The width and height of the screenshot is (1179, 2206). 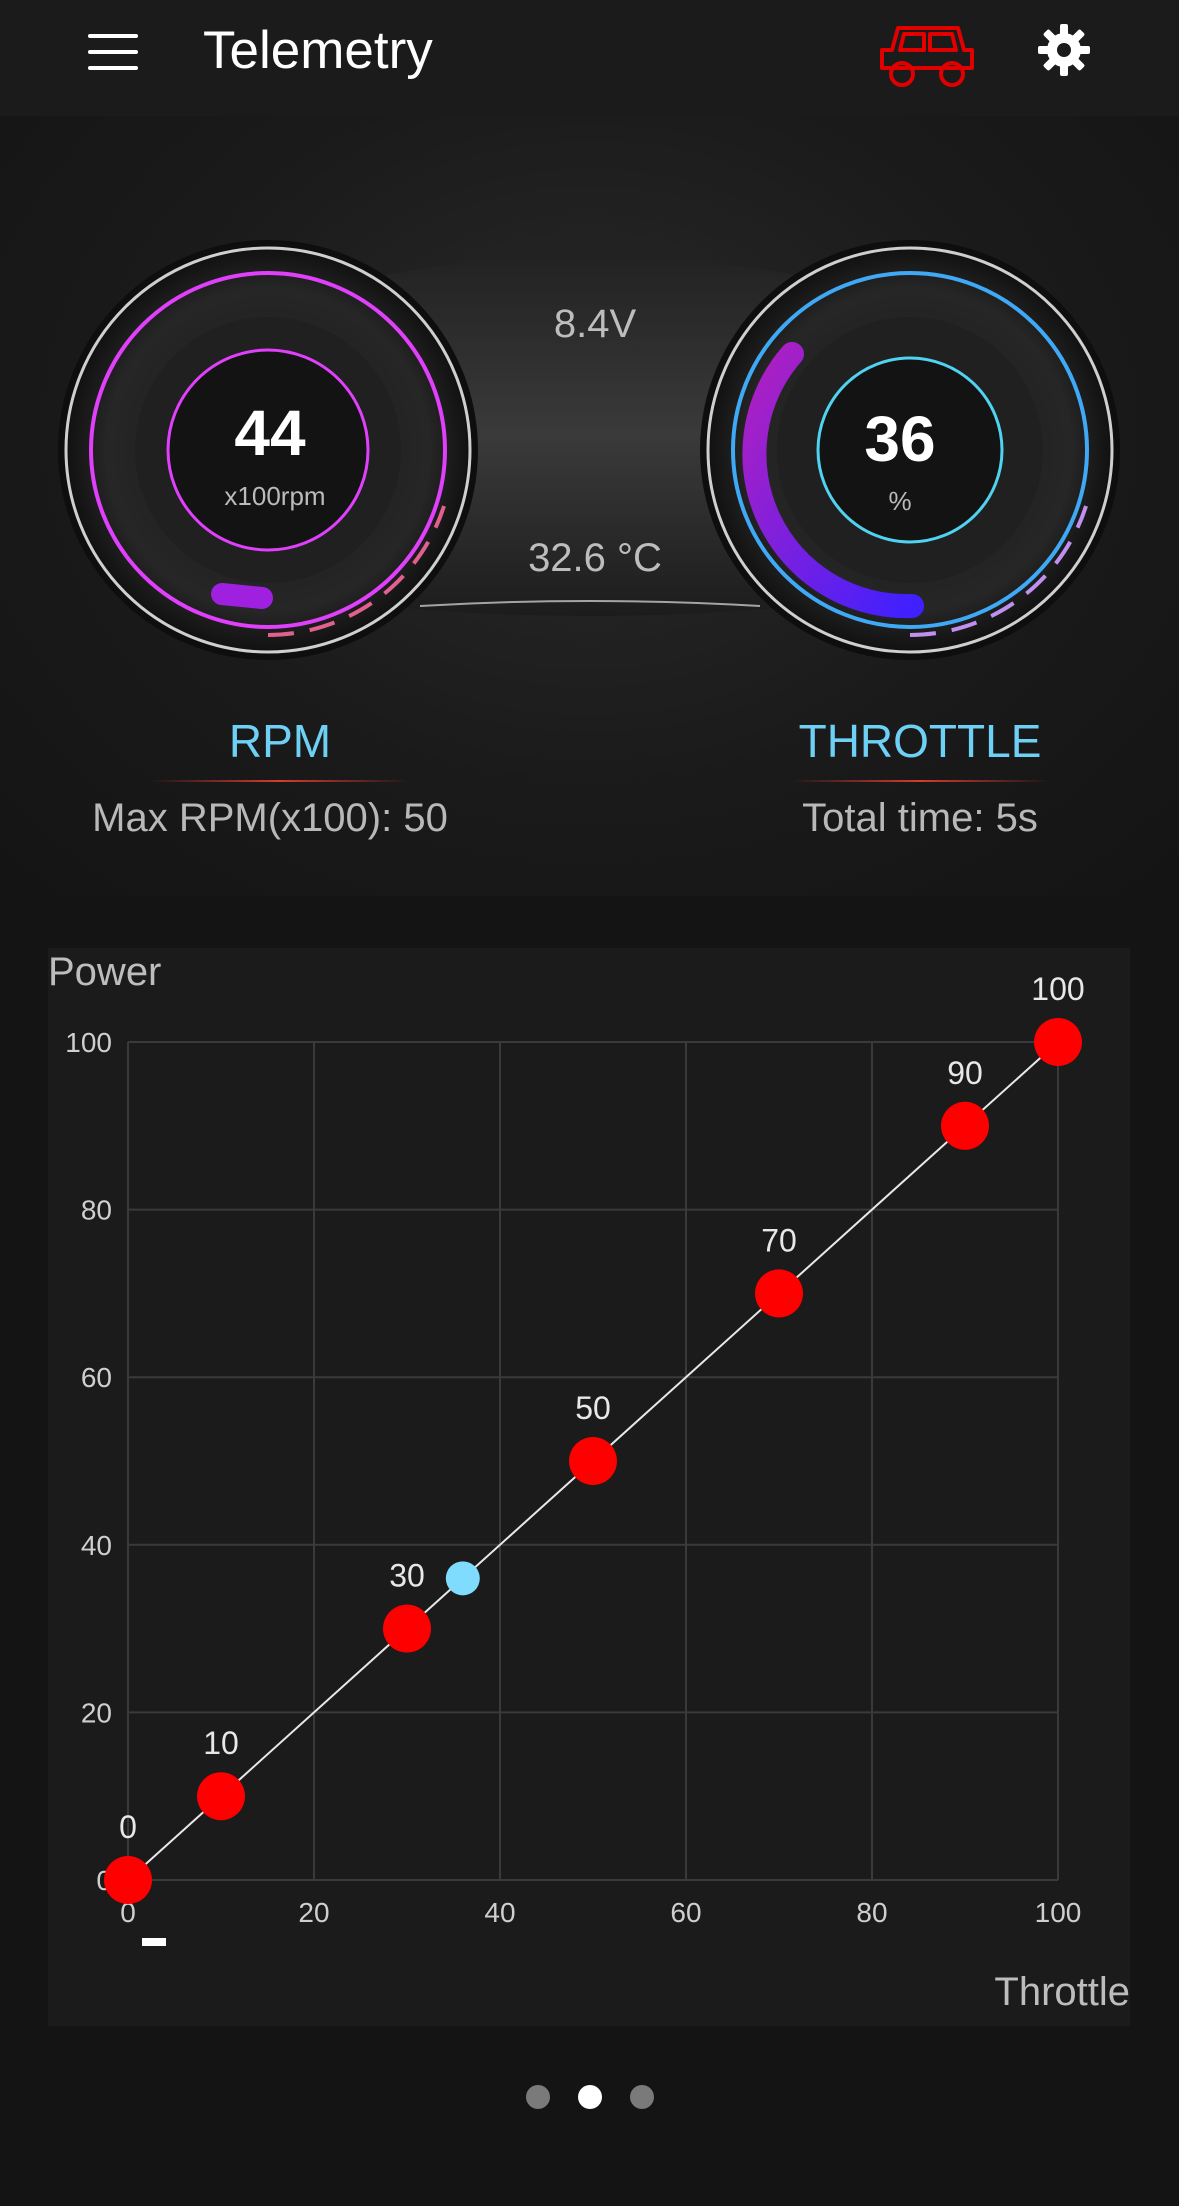 I want to click on menu-icon, so click(x=113, y=52).